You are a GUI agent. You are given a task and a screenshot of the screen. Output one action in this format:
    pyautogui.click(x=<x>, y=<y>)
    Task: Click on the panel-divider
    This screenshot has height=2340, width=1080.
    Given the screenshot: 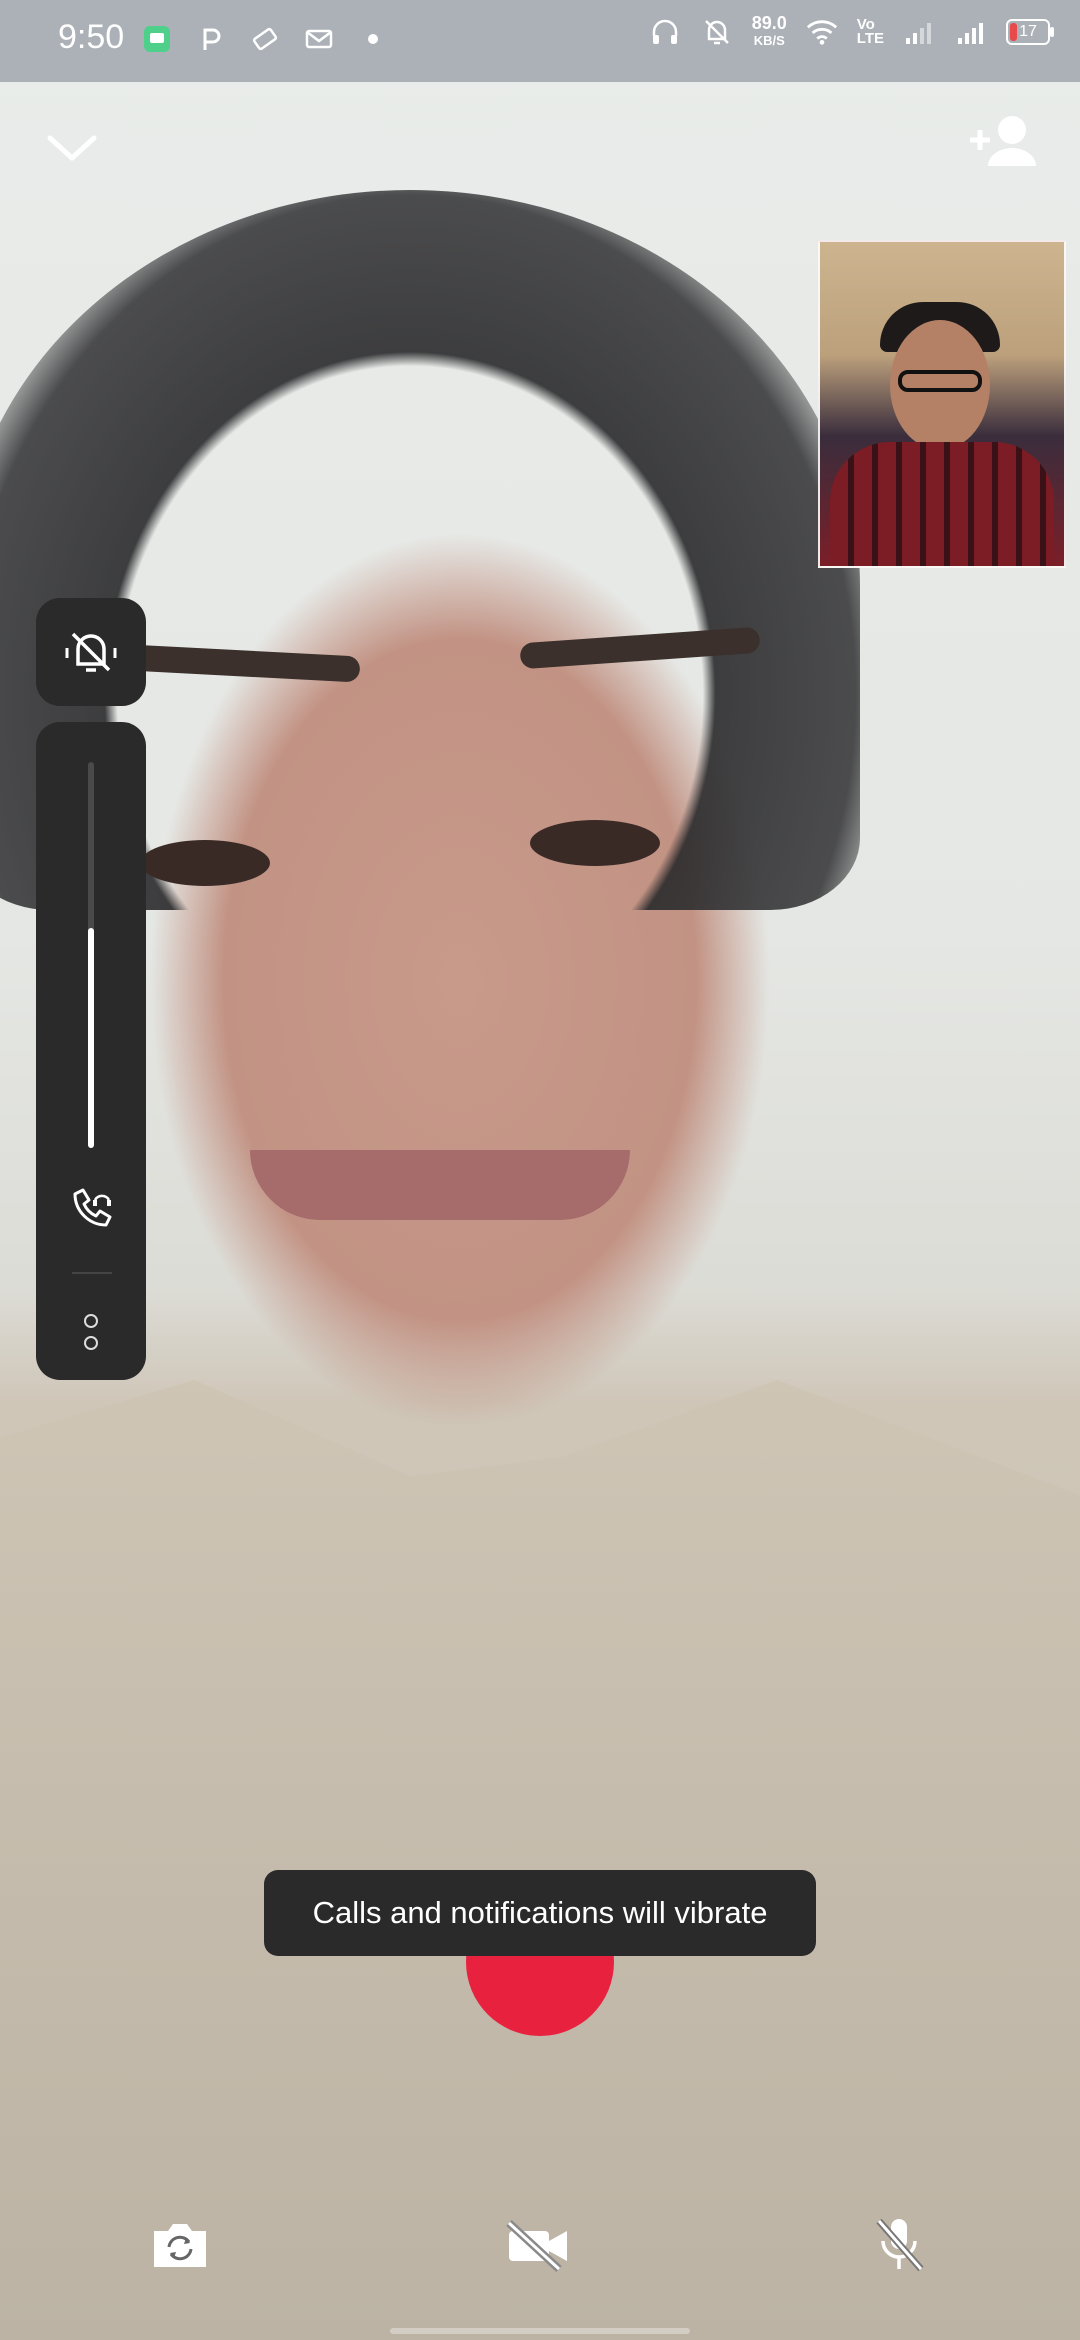 What is the action you would take?
    pyautogui.click(x=92, y=1273)
    